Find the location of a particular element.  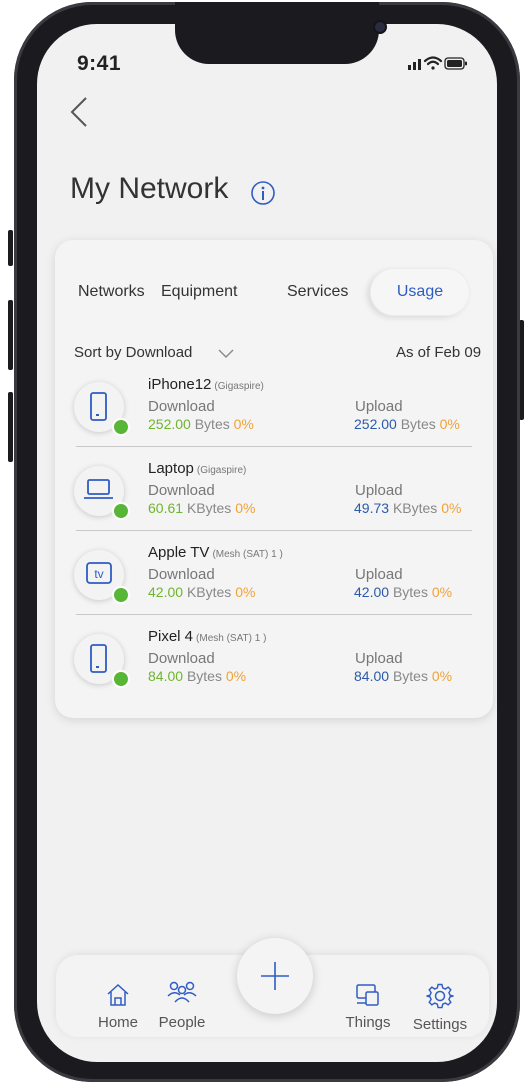

home-icon is located at coordinates (118, 994).